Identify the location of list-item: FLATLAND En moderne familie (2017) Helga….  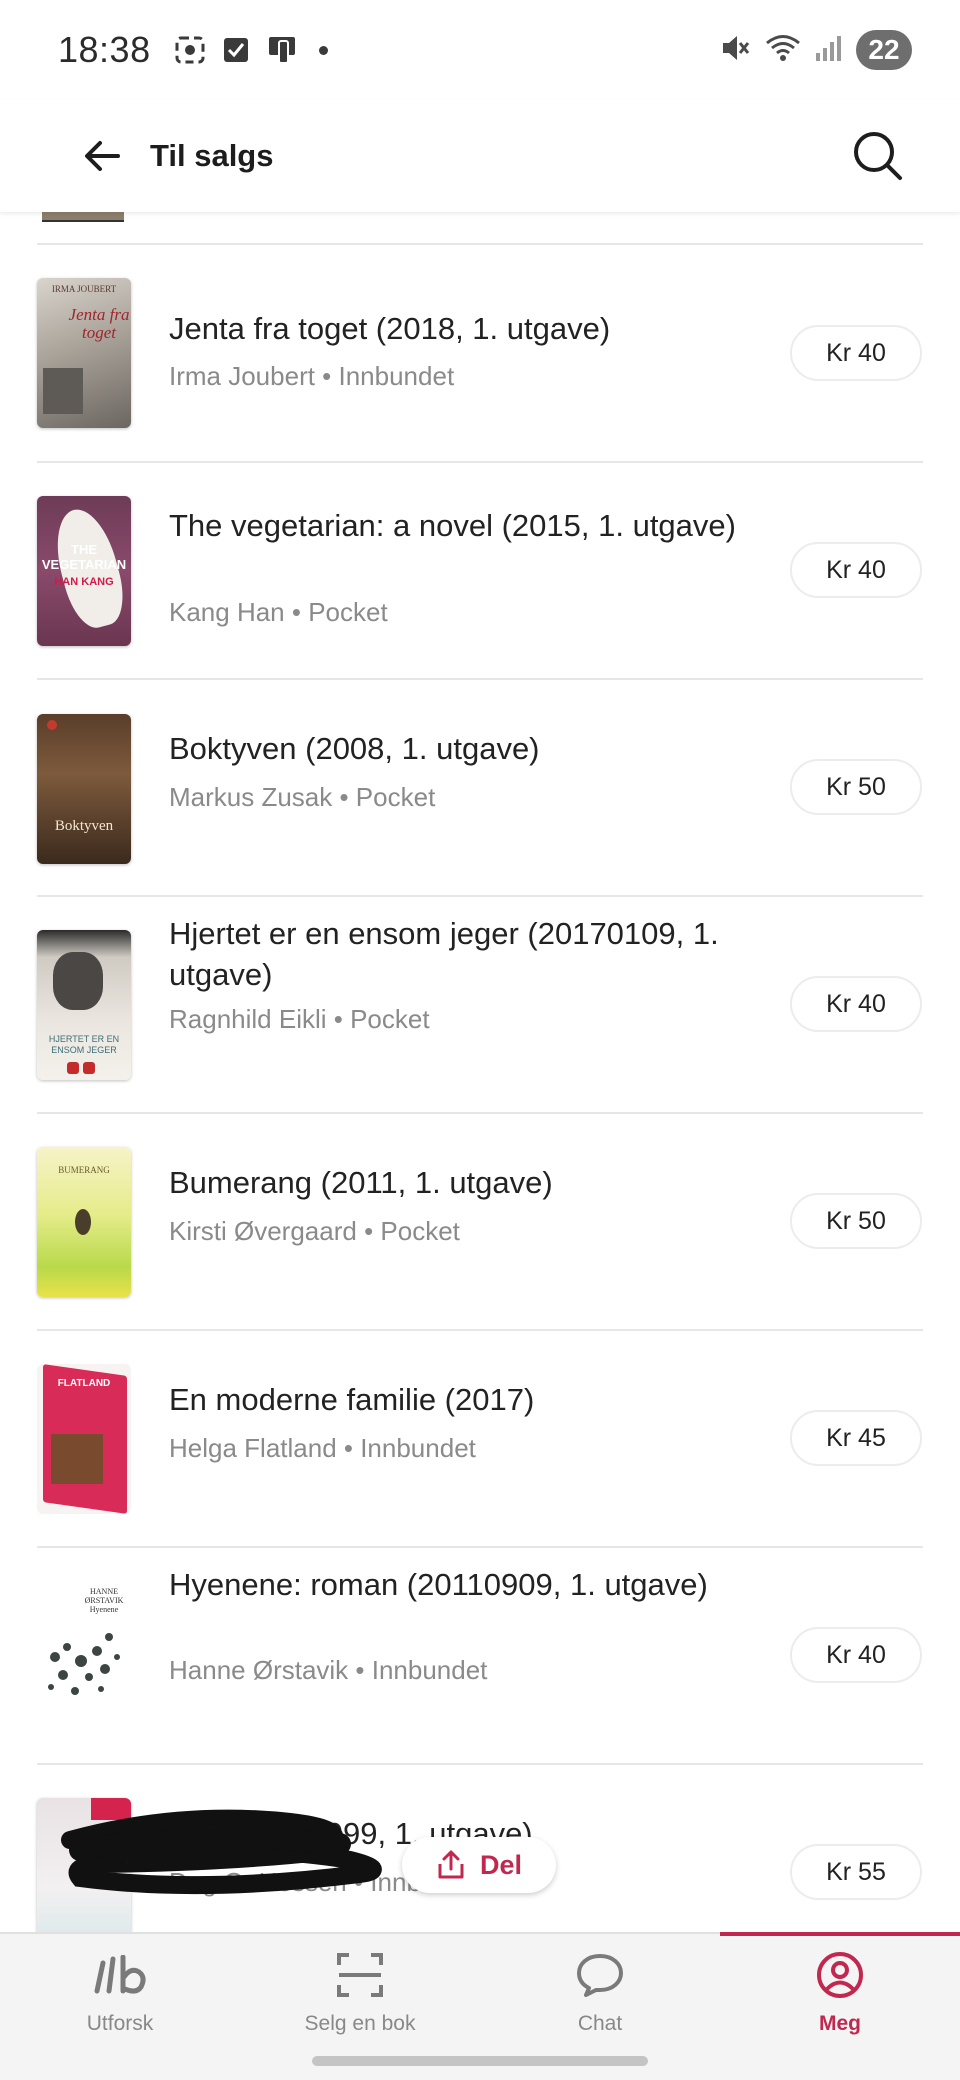
(480, 1439).